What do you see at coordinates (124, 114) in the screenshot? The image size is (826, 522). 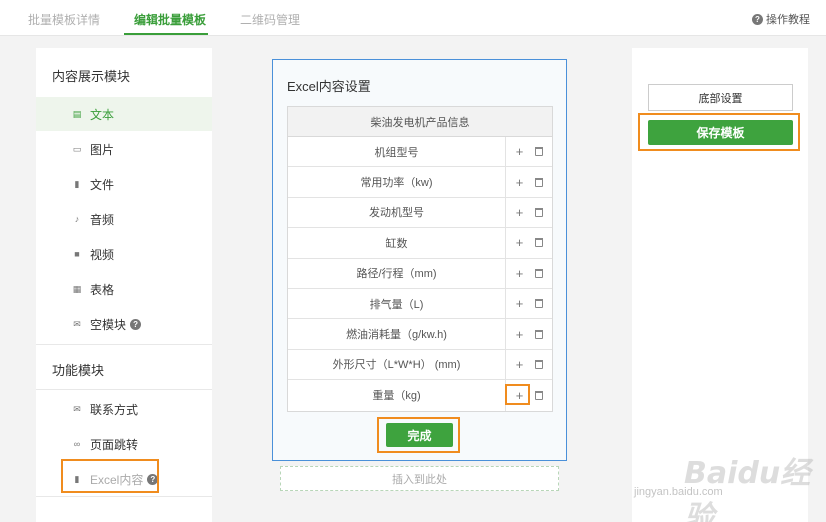 I see `module-item-text: ▤ 文本` at bounding box center [124, 114].